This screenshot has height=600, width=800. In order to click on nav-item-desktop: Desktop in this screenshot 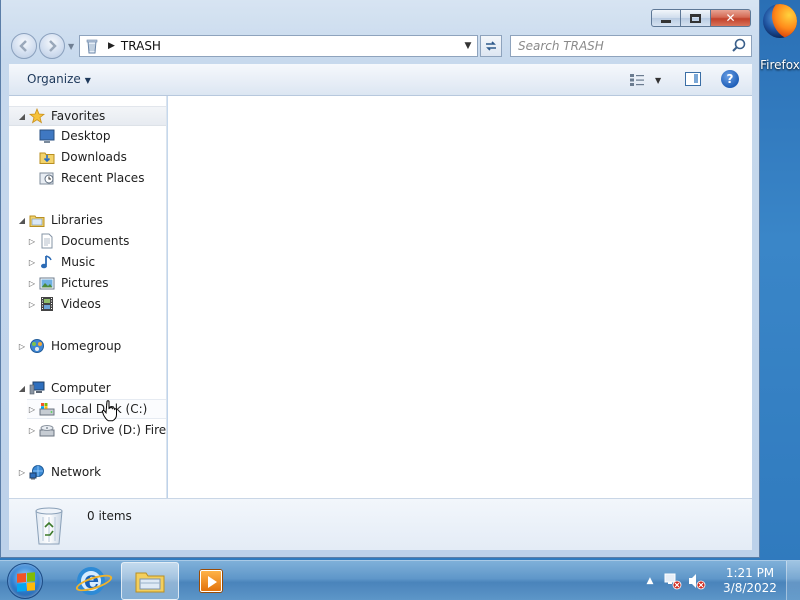, I will do `click(74, 136)`.